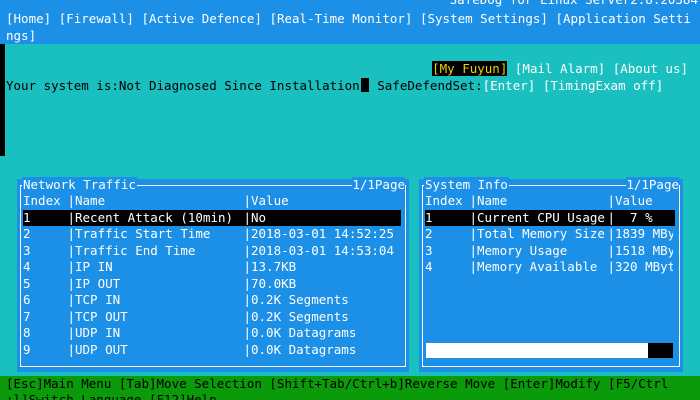 The image size is (700, 400). Describe the element at coordinates (259, 217) in the screenshot. I see `row-value: No` at that location.